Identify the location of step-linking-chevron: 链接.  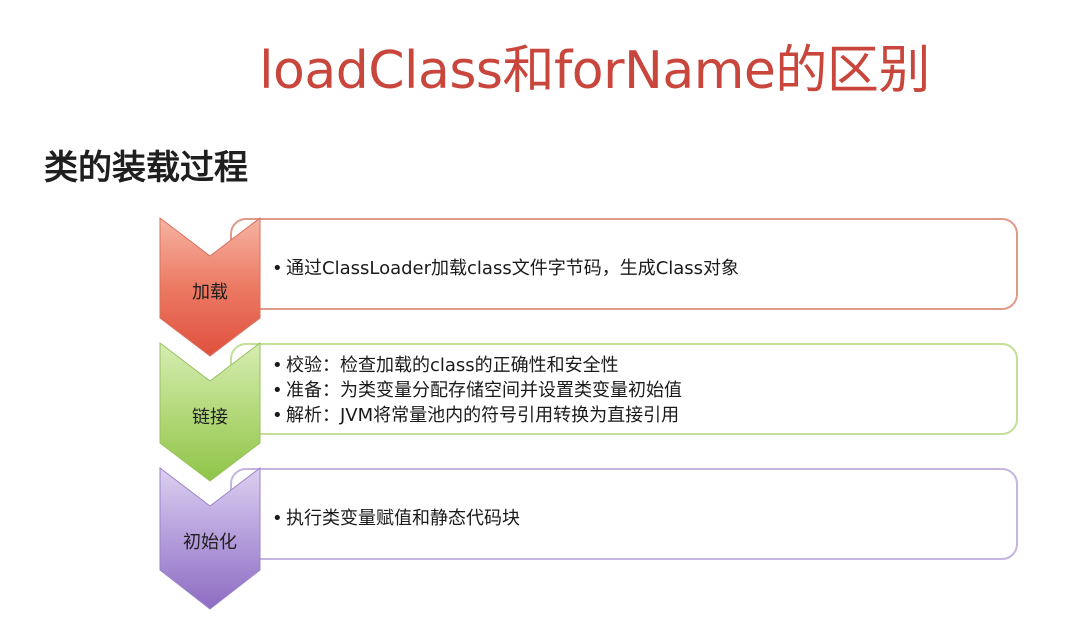
(210, 412).